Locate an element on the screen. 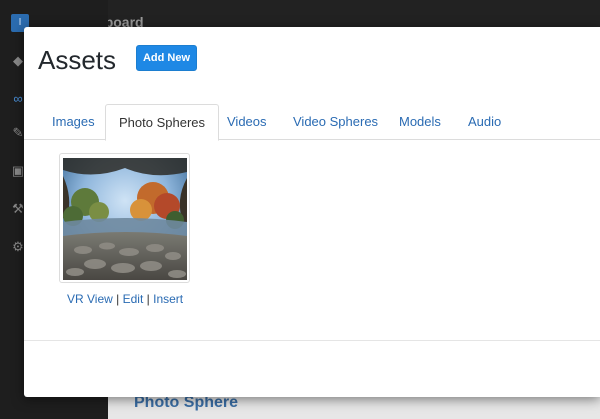 Image resolution: width=600 pixels, height=419 pixels. insert-link: Insert is located at coordinates (168, 299).